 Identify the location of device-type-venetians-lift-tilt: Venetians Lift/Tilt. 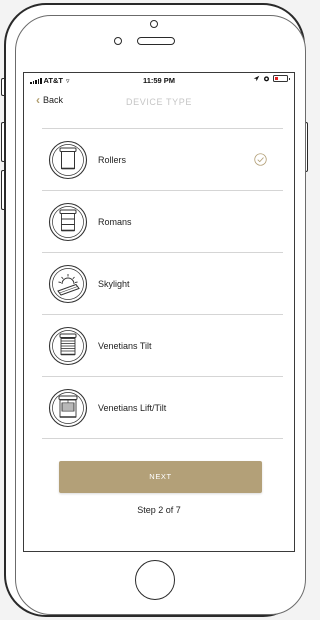
(162, 408).